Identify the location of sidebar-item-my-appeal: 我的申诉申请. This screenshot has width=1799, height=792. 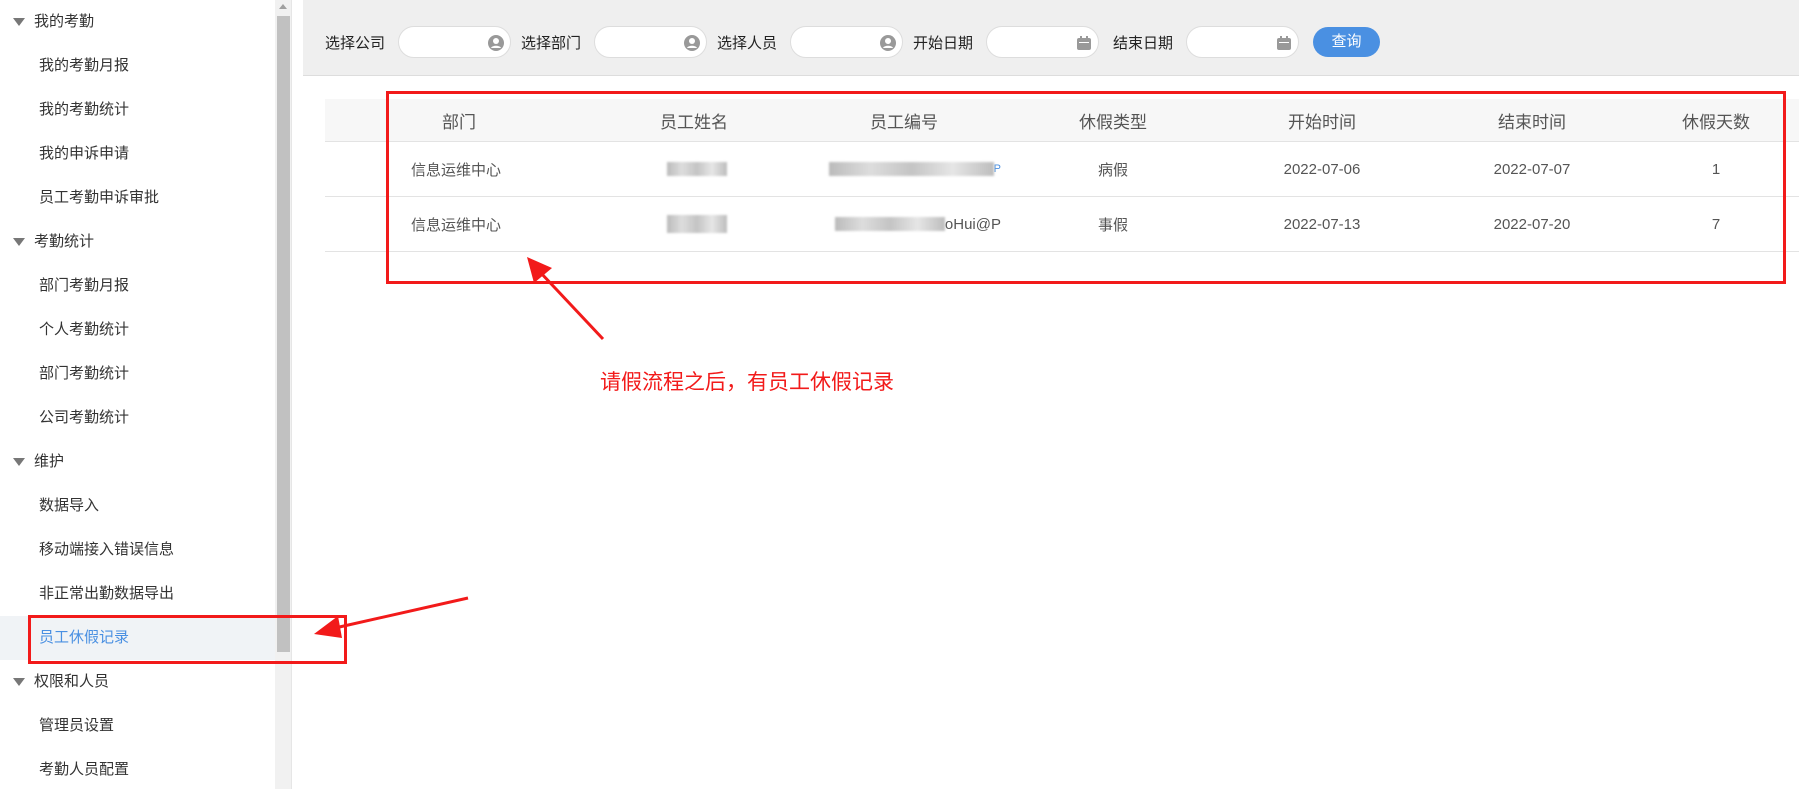
(137, 154).